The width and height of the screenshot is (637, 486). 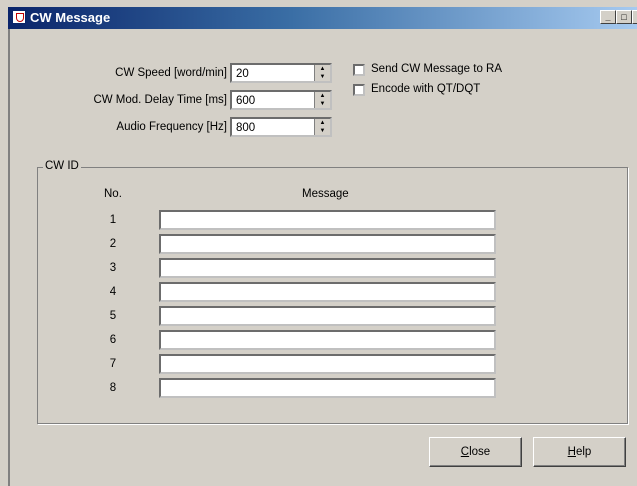 What do you see at coordinates (281, 100) in the screenshot?
I see `delay-spinner: 600 ▲ ▼` at bounding box center [281, 100].